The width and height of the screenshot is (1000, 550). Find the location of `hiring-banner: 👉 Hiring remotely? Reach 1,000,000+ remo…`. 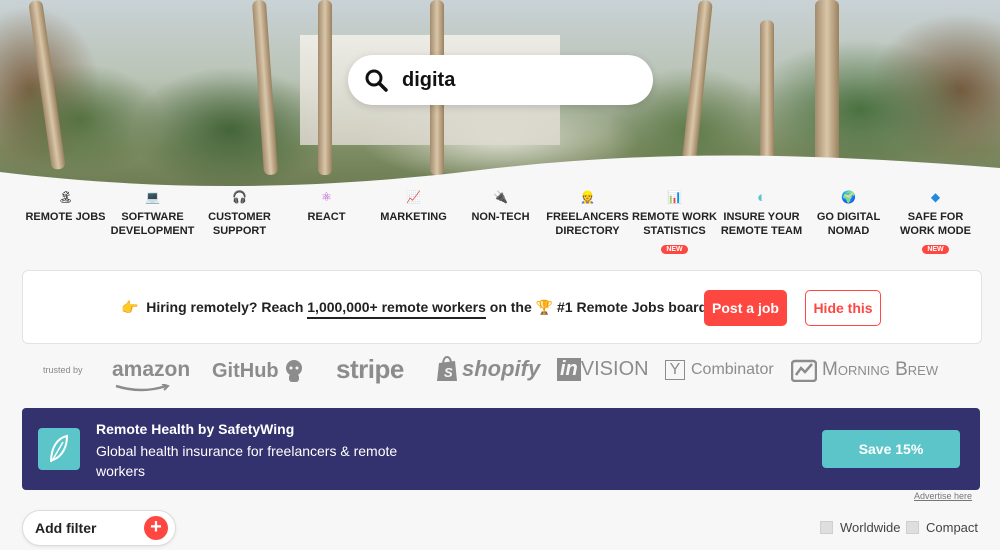

hiring-banner: 👉 Hiring remotely? Reach 1,000,000+ remo… is located at coordinates (502, 307).